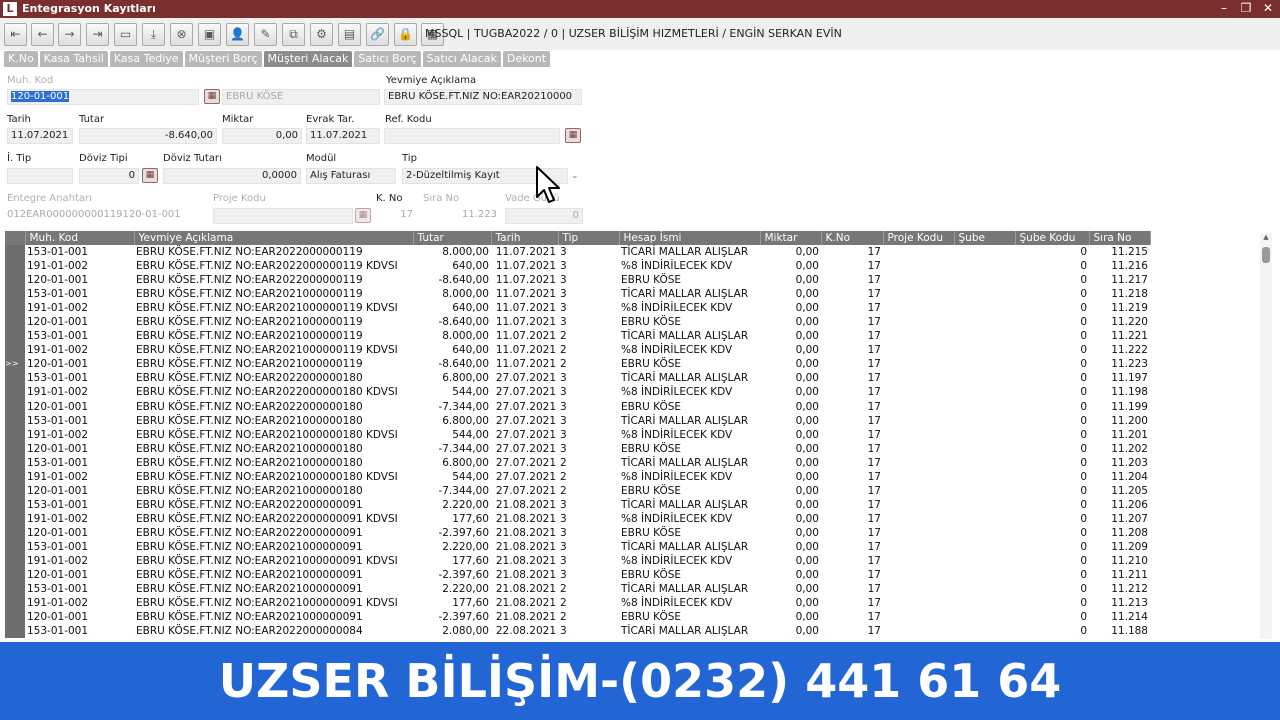 Image resolution: width=1280 pixels, height=720 pixels. Describe the element at coordinates (212, 96) in the screenshot. I see `muh-kod-picker-icon: ▦` at that location.